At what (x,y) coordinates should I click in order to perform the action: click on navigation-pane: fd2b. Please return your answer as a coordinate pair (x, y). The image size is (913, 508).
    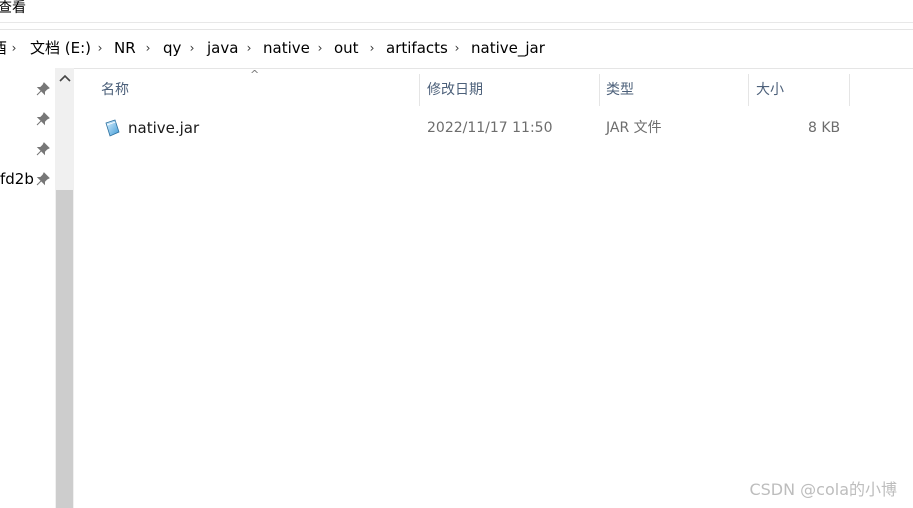
    Looking at the image, I should click on (28, 288).